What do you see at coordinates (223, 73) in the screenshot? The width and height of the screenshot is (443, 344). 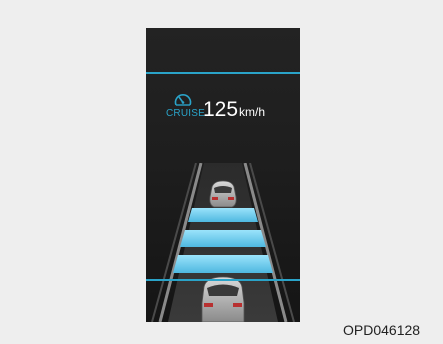 I see `top-divider-line` at bounding box center [223, 73].